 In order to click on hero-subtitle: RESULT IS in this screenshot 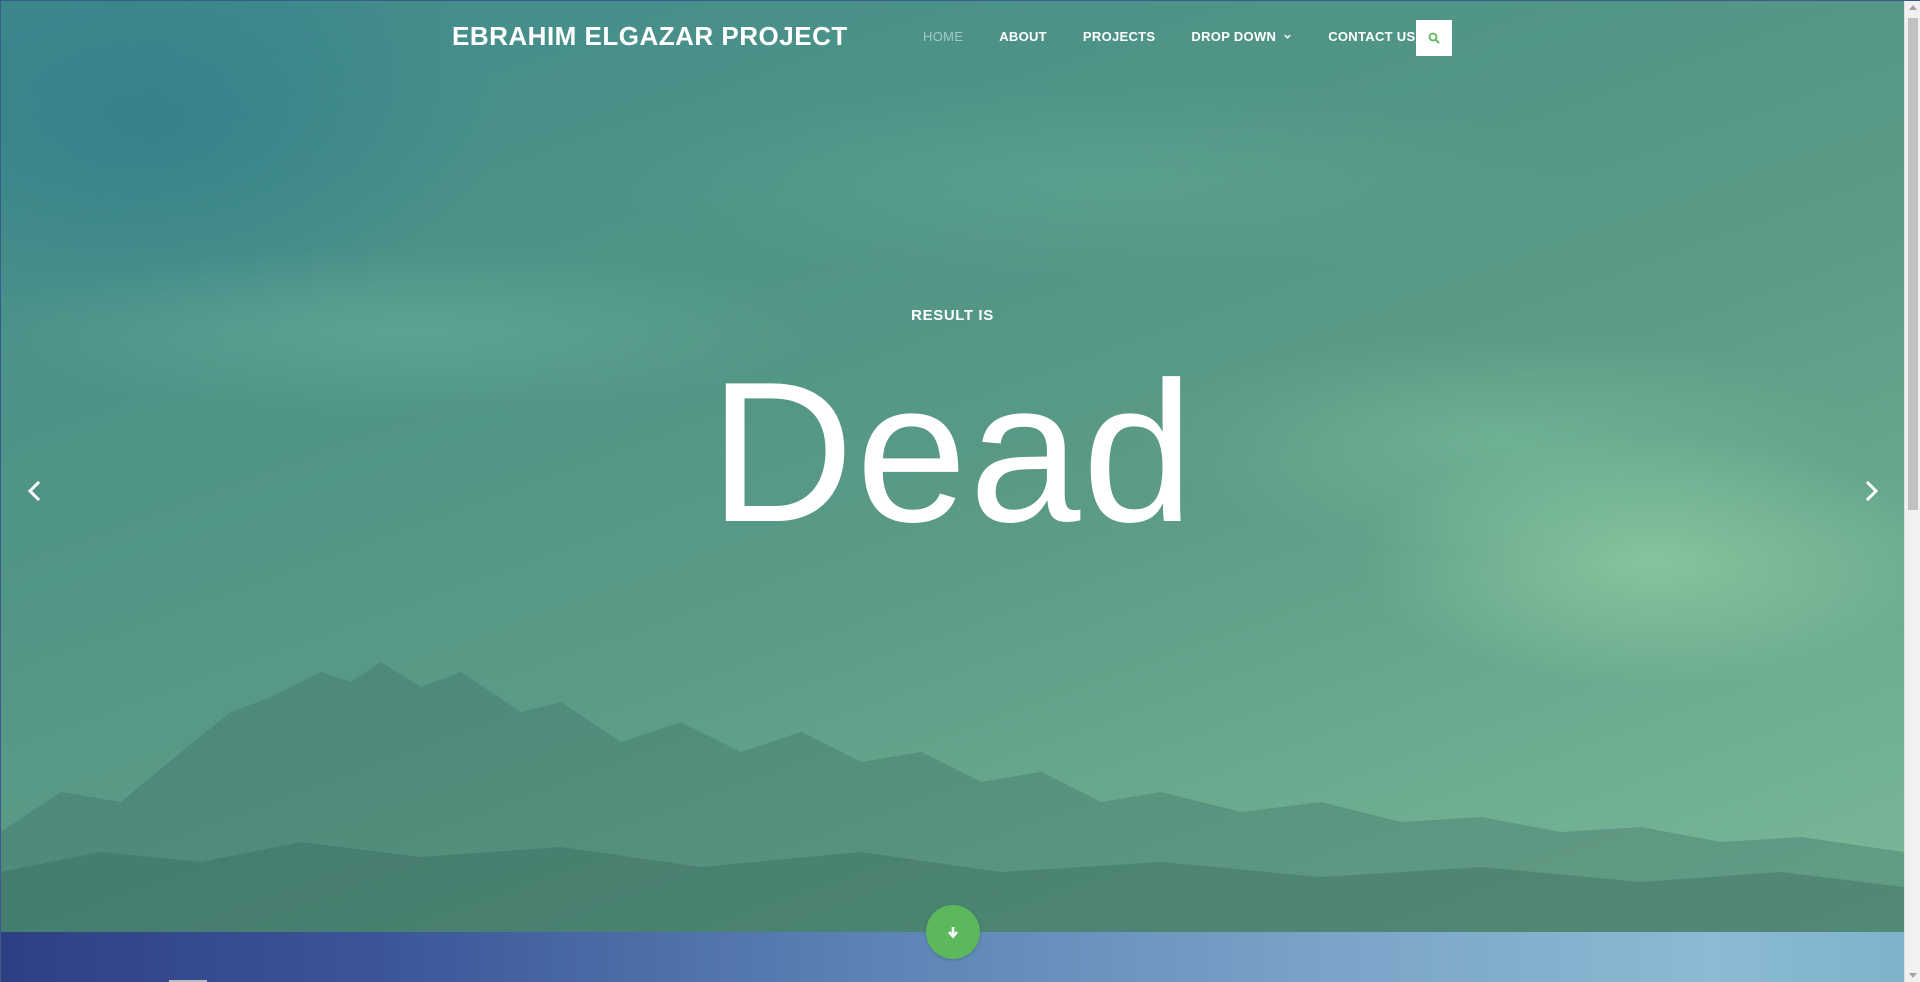, I will do `click(952, 315)`.